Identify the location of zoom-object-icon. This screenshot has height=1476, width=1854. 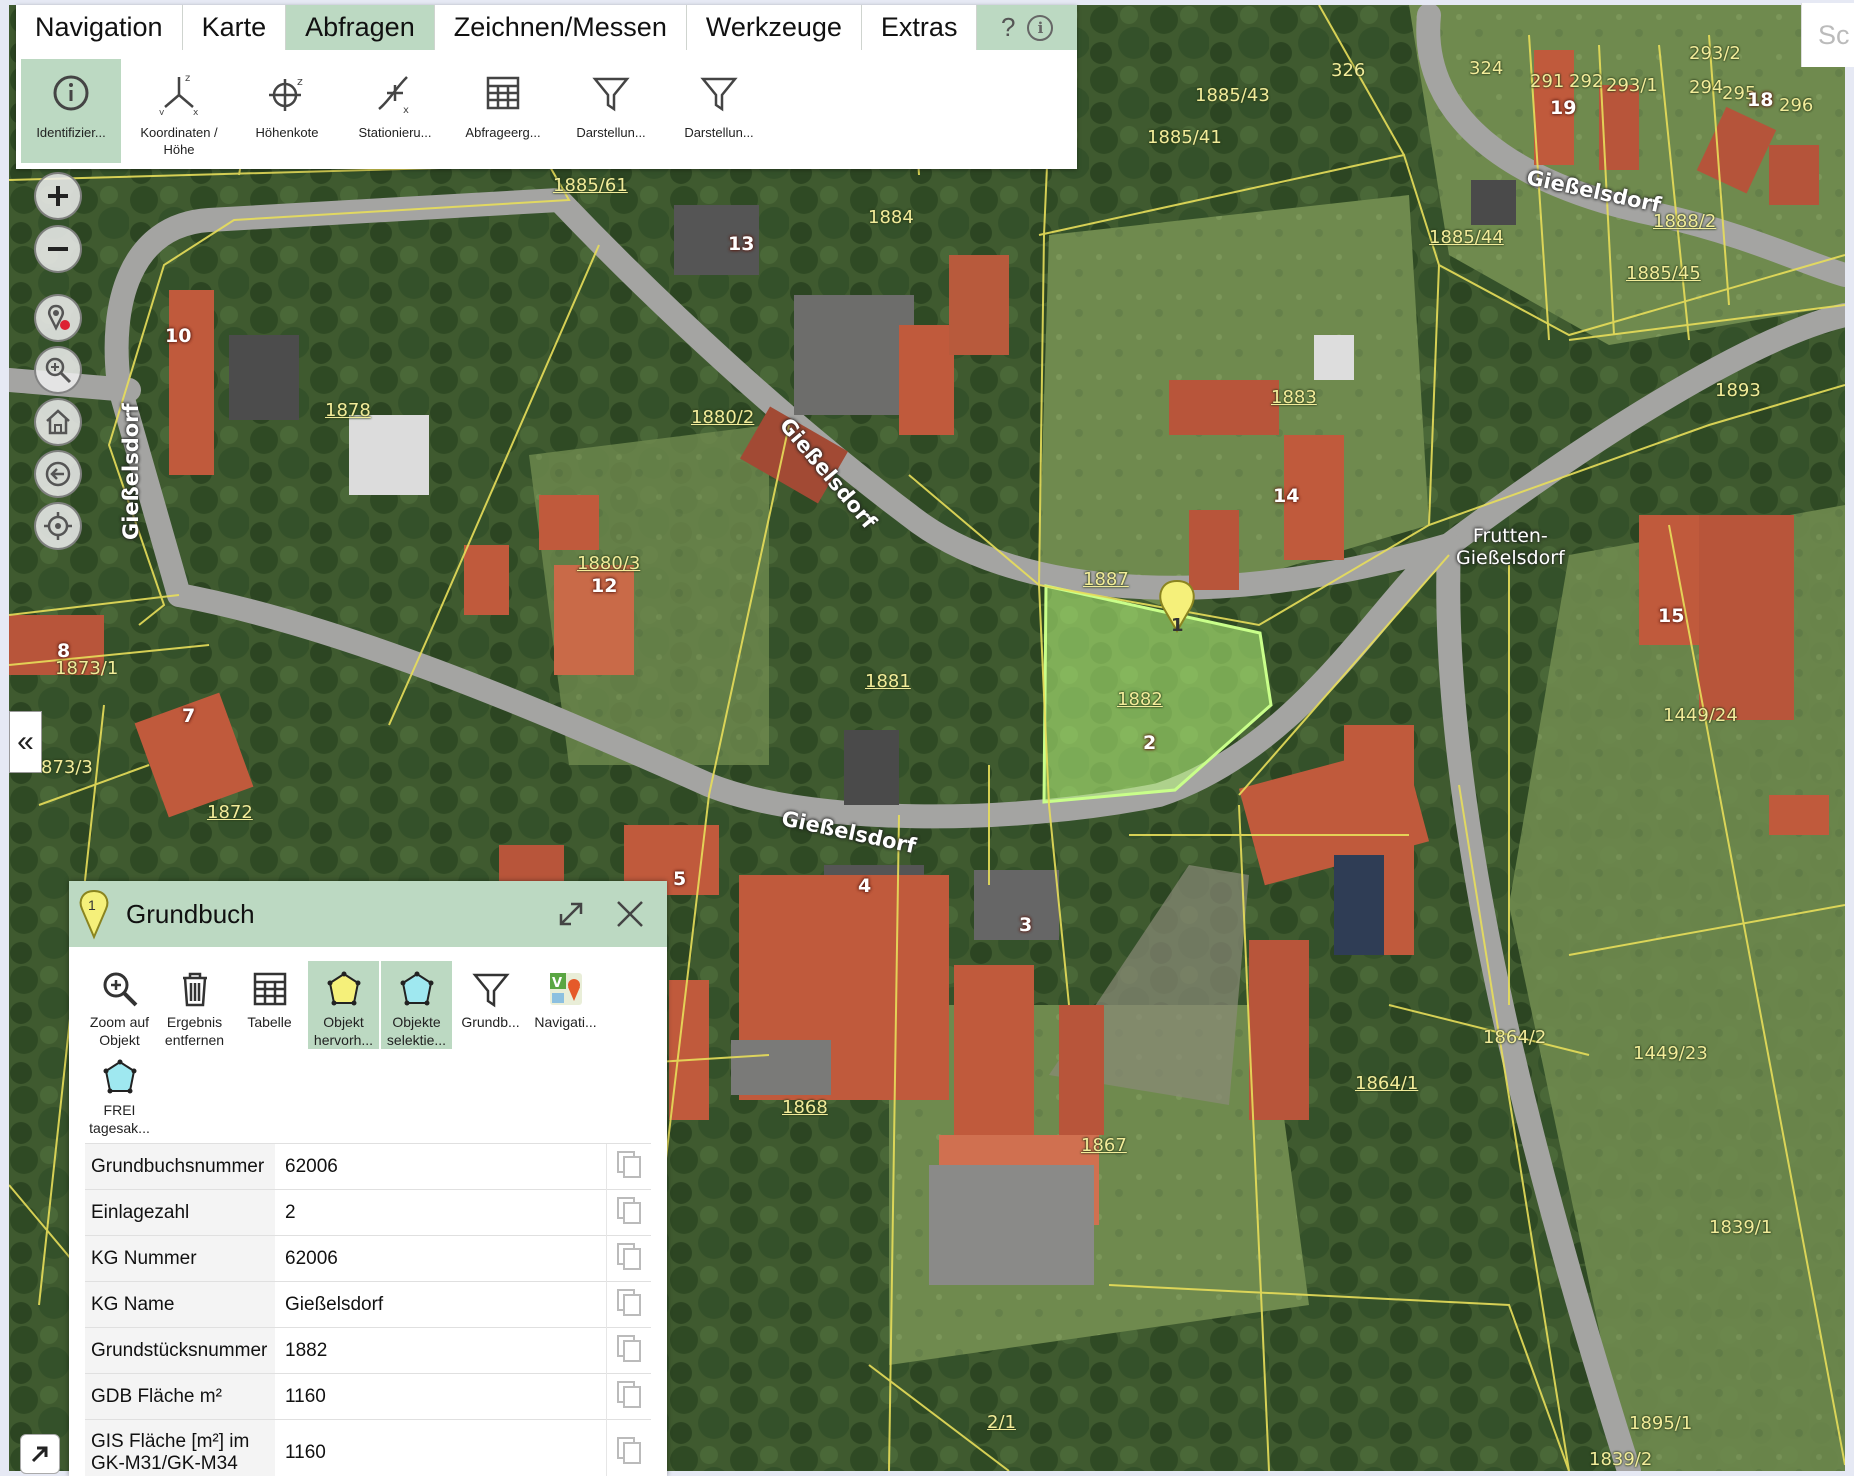
(120, 989).